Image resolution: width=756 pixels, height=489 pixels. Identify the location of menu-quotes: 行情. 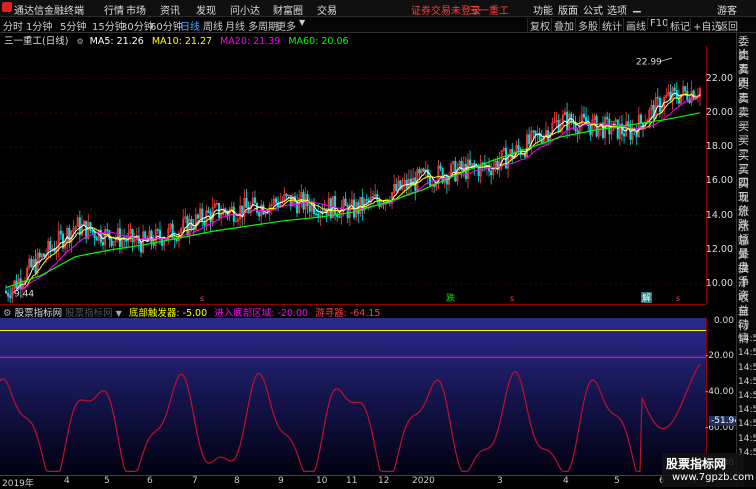
(114, 9).